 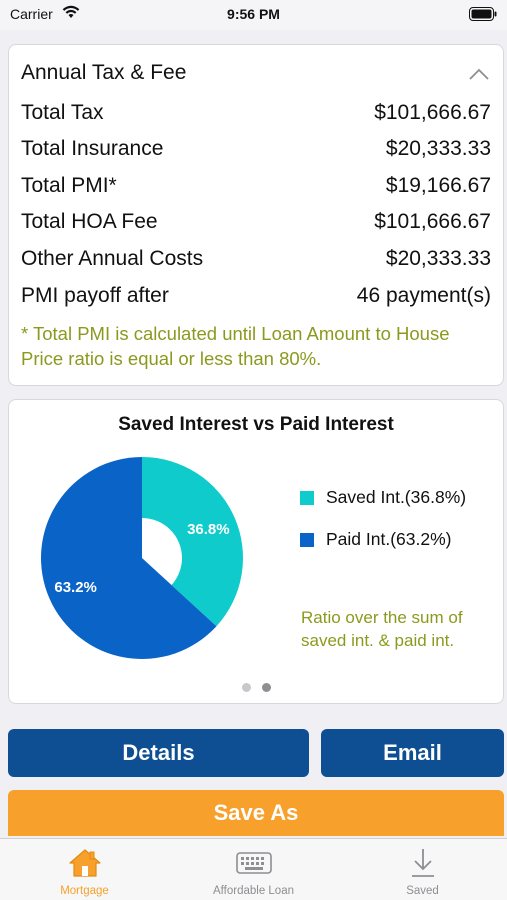 What do you see at coordinates (95, 295) in the screenshot?
I see `row-label: PMI payoff after` at bounding box center [95, 295].